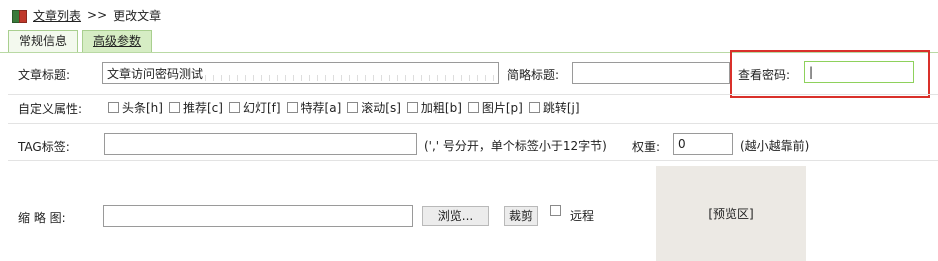  I want to click on thumb-label: 缩 略 图:, so click(42, 218).